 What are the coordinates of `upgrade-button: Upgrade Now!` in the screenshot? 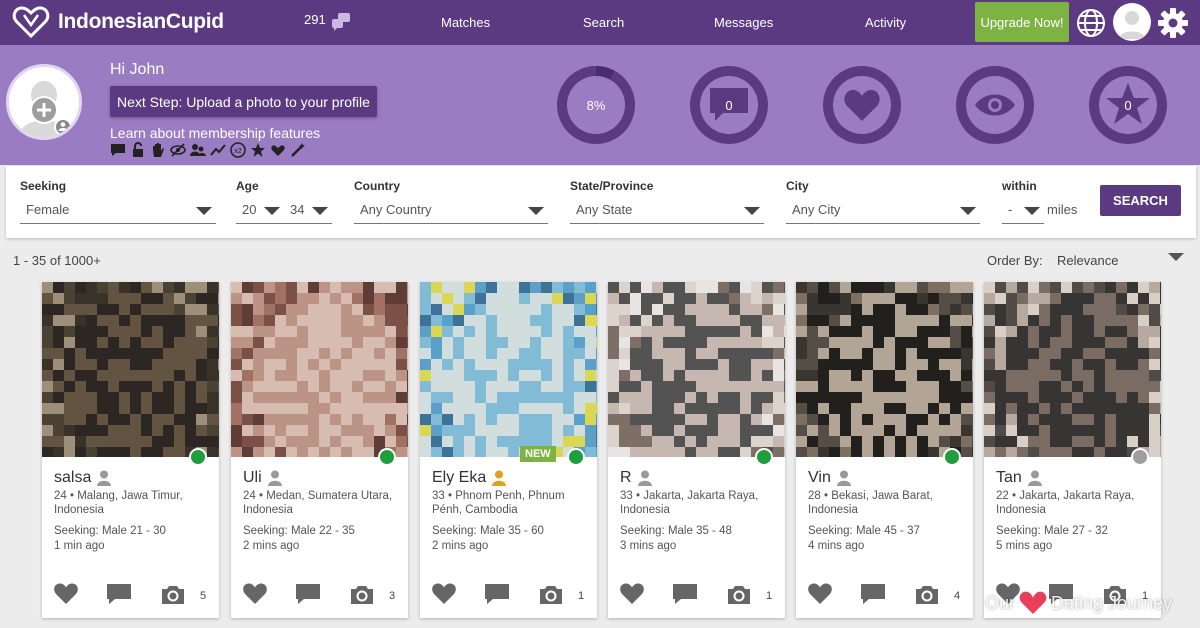 It's located at (1022, 22).